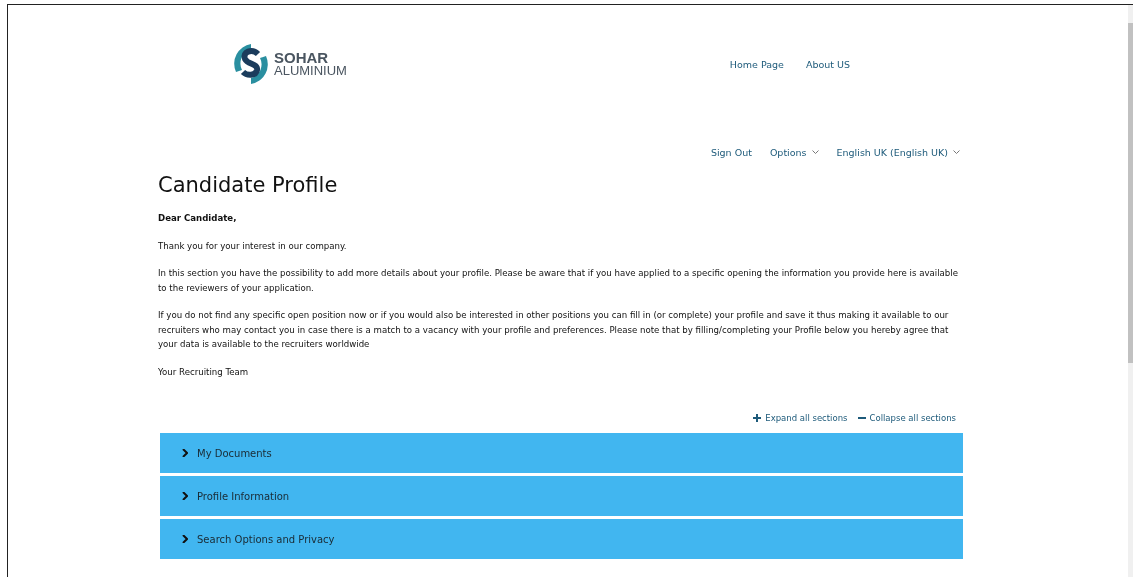  What do you see at coordinates (248, 185) in the screenshot?
I see `page-title: Candidate Profile` at bounding box center [248, 185].